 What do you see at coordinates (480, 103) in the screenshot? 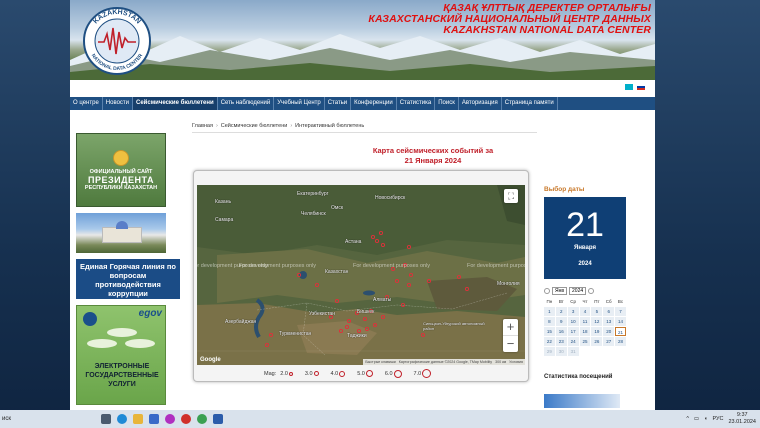
I see `nav-login: Авторизация` at bounding box center [480, 103].